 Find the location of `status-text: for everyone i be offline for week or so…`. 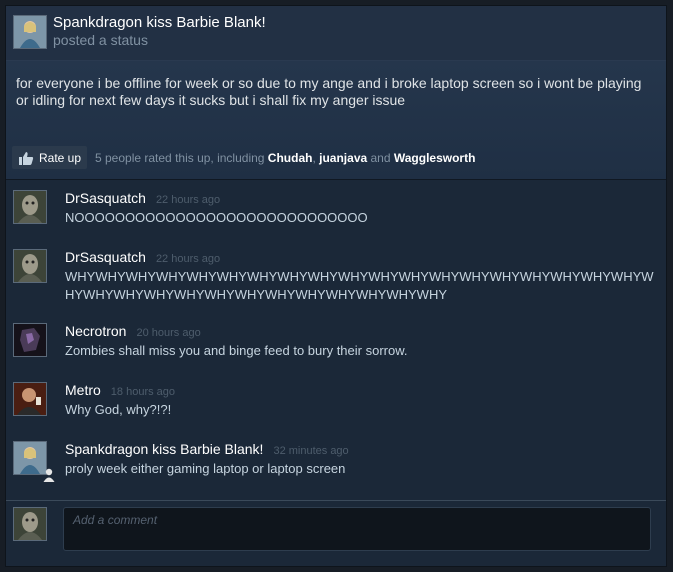

status-text: for everyone i be offline for week or so… is located at coordinates (329, 91).